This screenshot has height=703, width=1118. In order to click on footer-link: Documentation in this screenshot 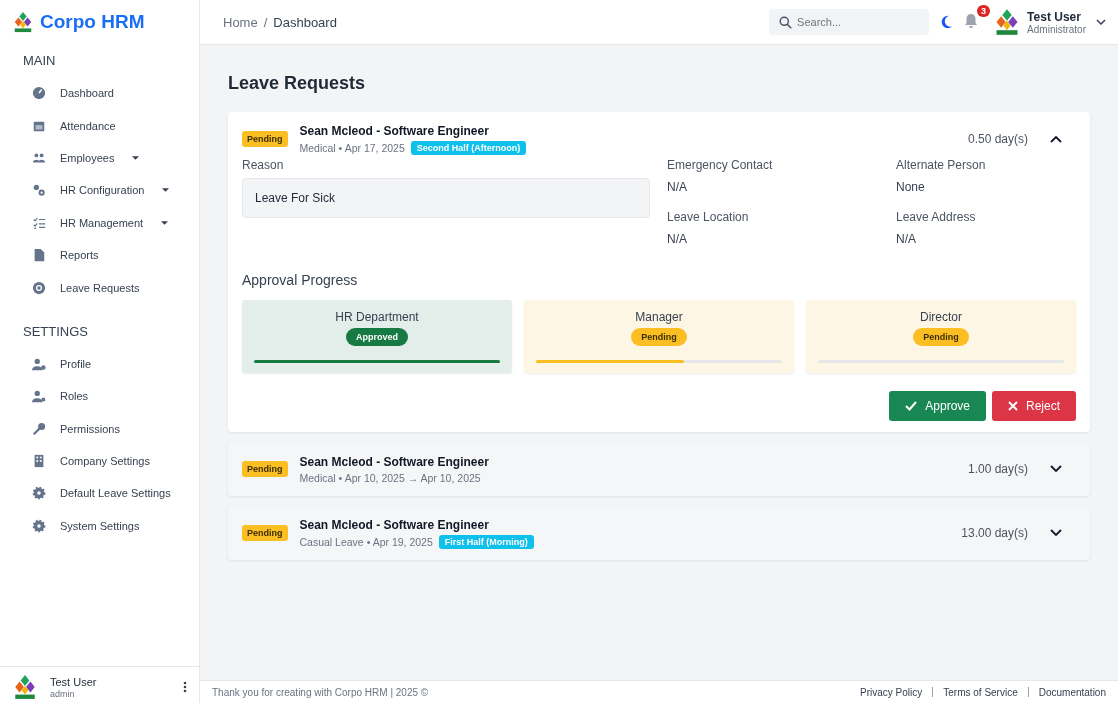, I will do `click(1072, 692)`.